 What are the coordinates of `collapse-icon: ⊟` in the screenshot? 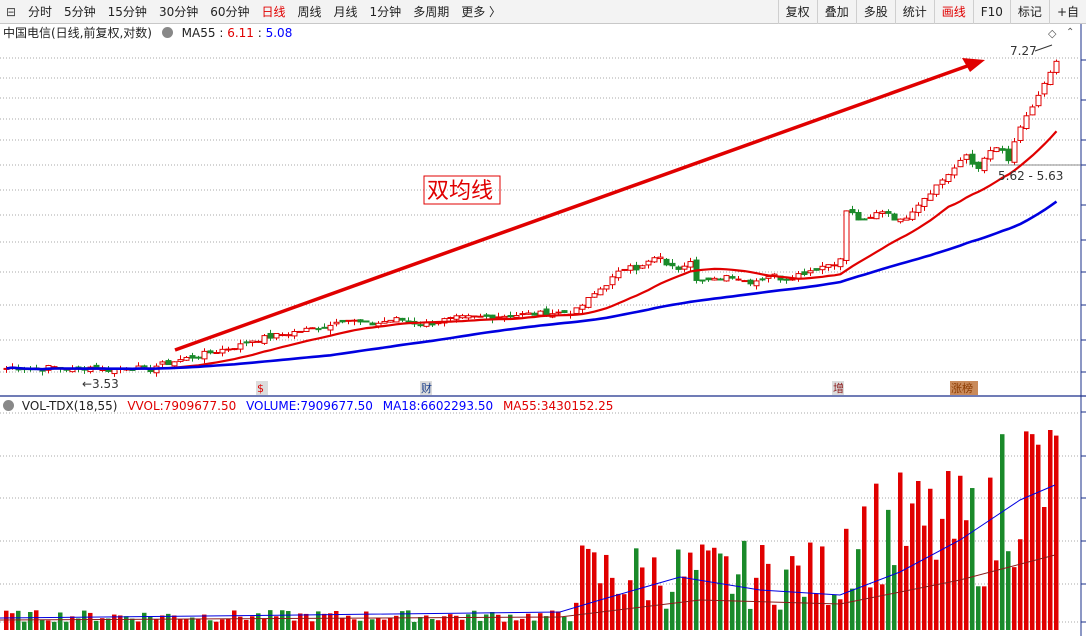 It's located at (11, 12).